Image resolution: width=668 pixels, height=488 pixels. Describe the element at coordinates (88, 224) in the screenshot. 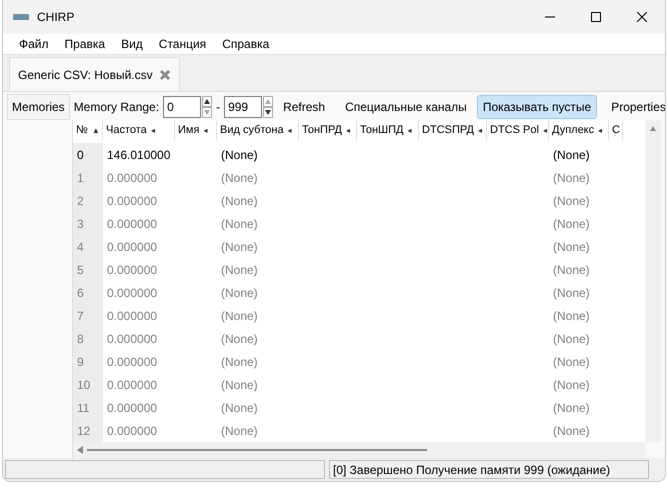

I see `table-cell: 3` at that location.